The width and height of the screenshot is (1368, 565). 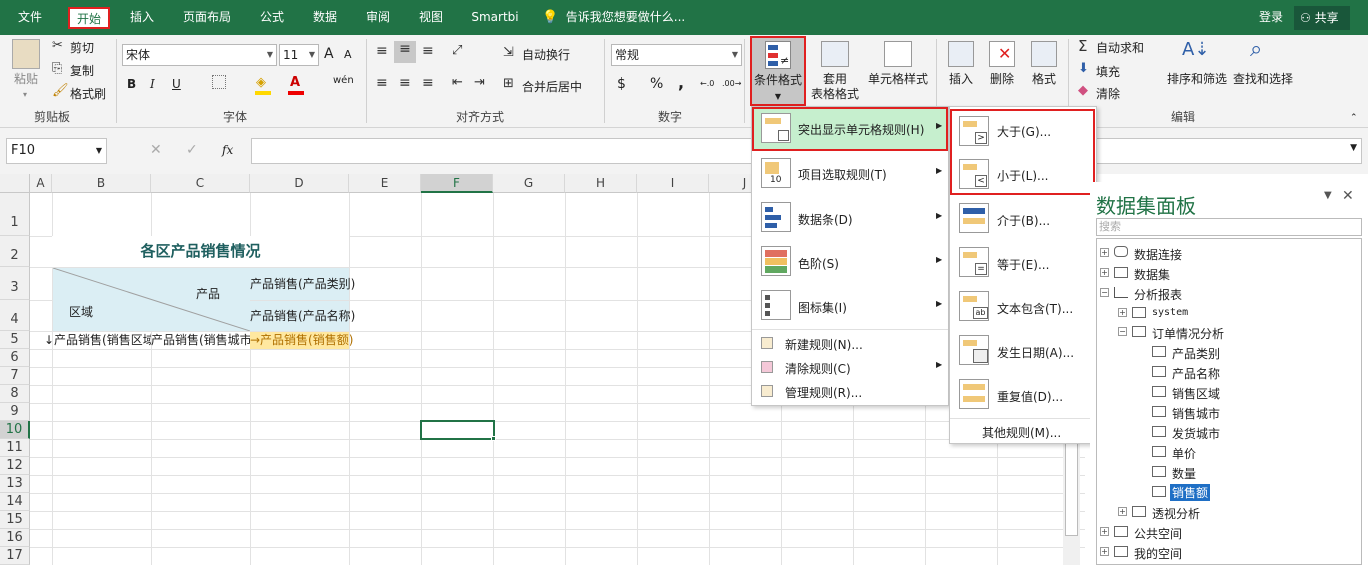 What do you see at coordinates (681, 82) in the screenshot?
I see `comma-button: ,` at bounding box center [681, 82].